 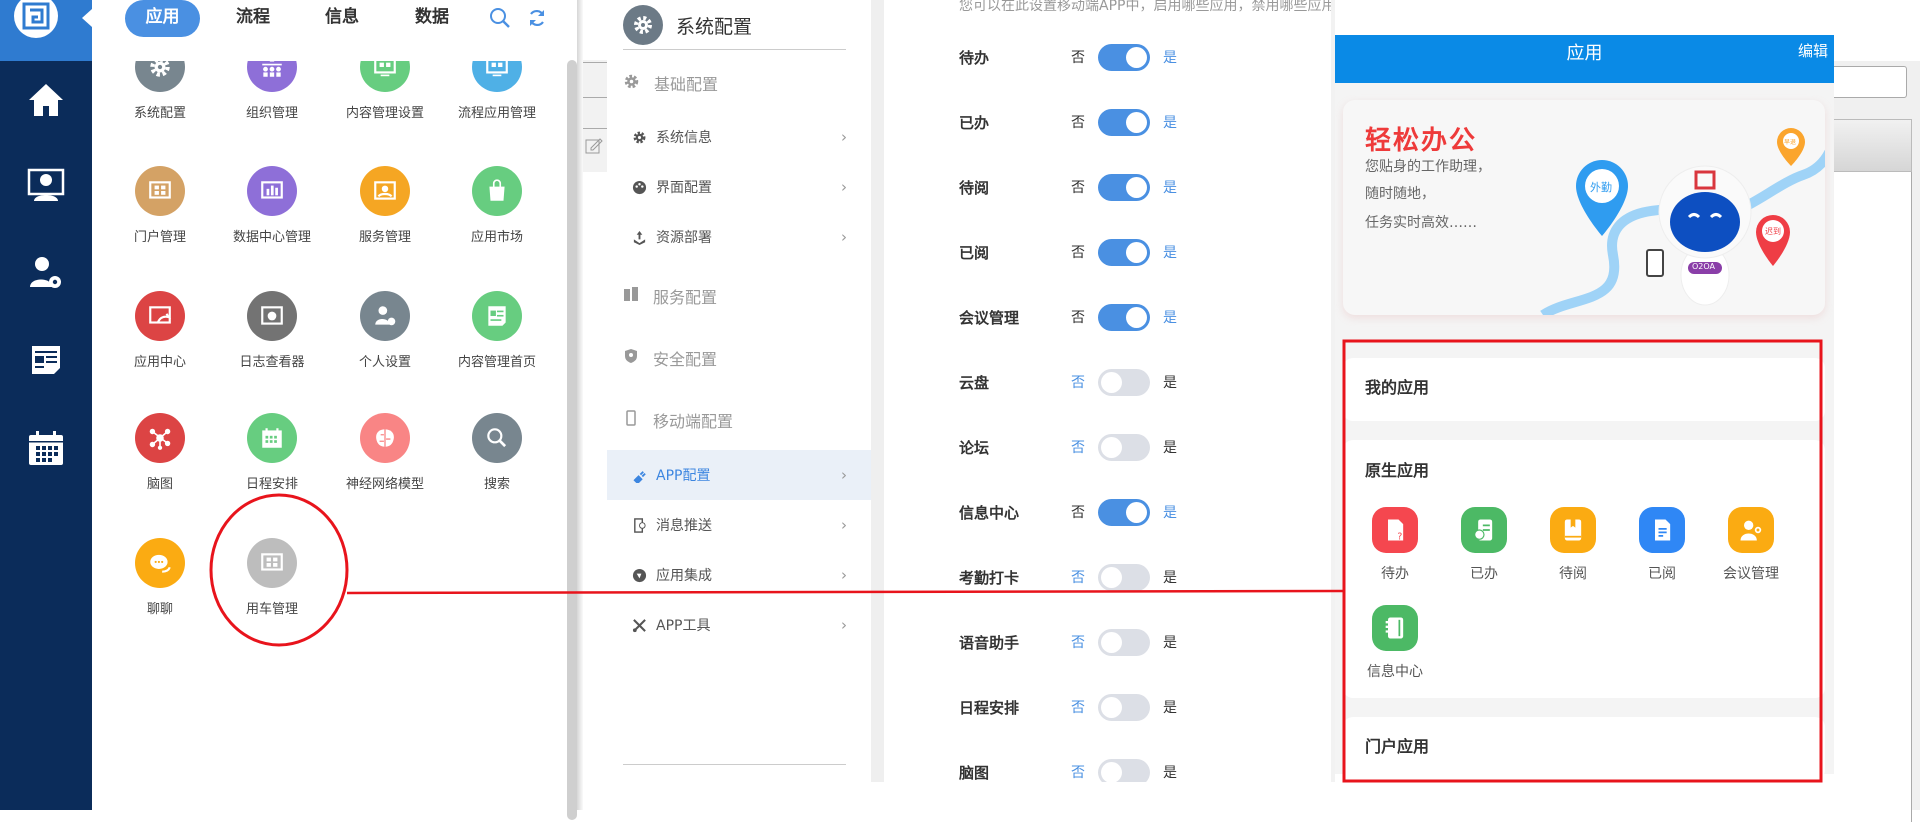 What do you see at coordinates (537, 20) in the screenshot?
I see `refresh-icon` at bounding box center [537, 20].